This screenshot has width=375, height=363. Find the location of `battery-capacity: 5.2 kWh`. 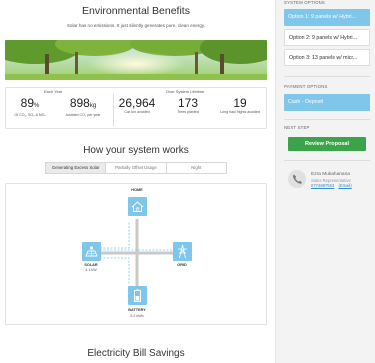

battery-capacity: 5.2 kWh is located at coordinates (137, 316).